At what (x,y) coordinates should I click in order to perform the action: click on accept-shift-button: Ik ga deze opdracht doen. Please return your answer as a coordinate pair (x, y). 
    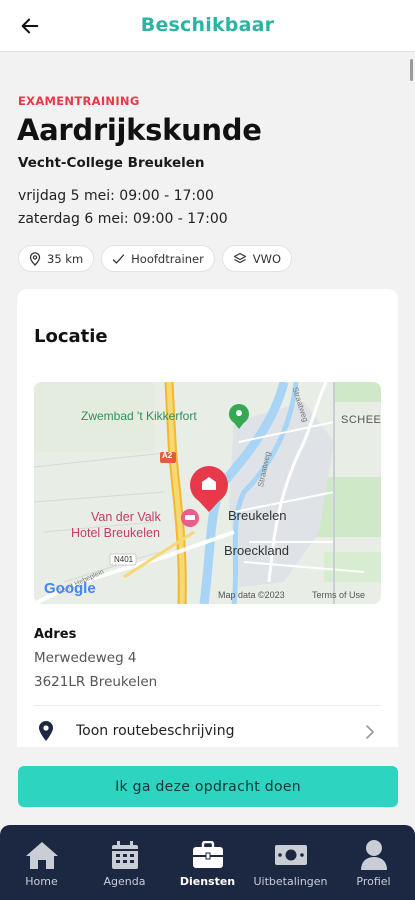
    Looking at the image, I should click on (208, 786).